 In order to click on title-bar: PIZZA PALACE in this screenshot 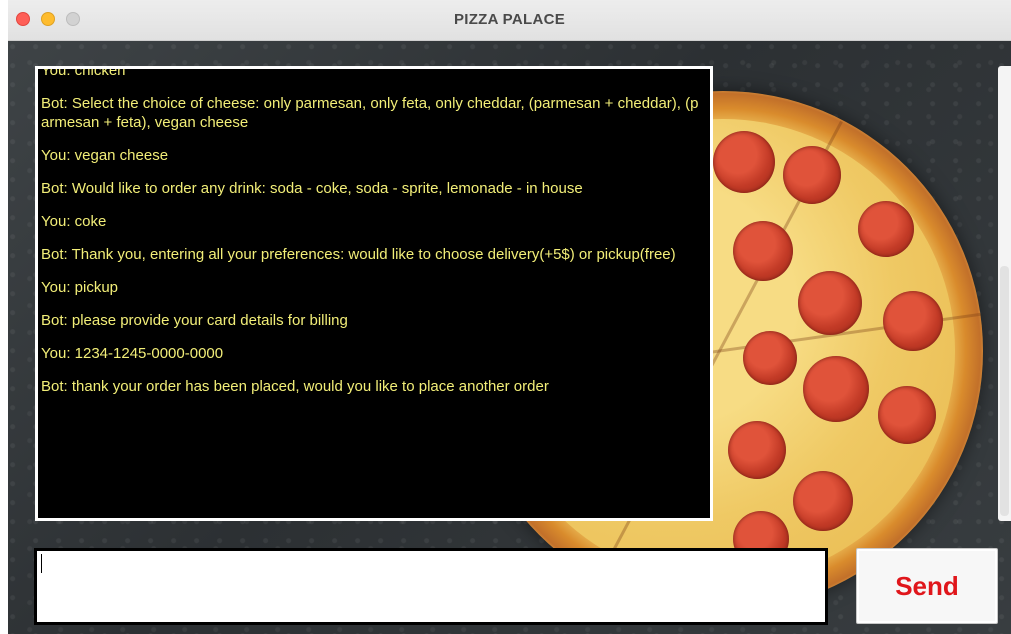, I will do `click(509, 20)`.